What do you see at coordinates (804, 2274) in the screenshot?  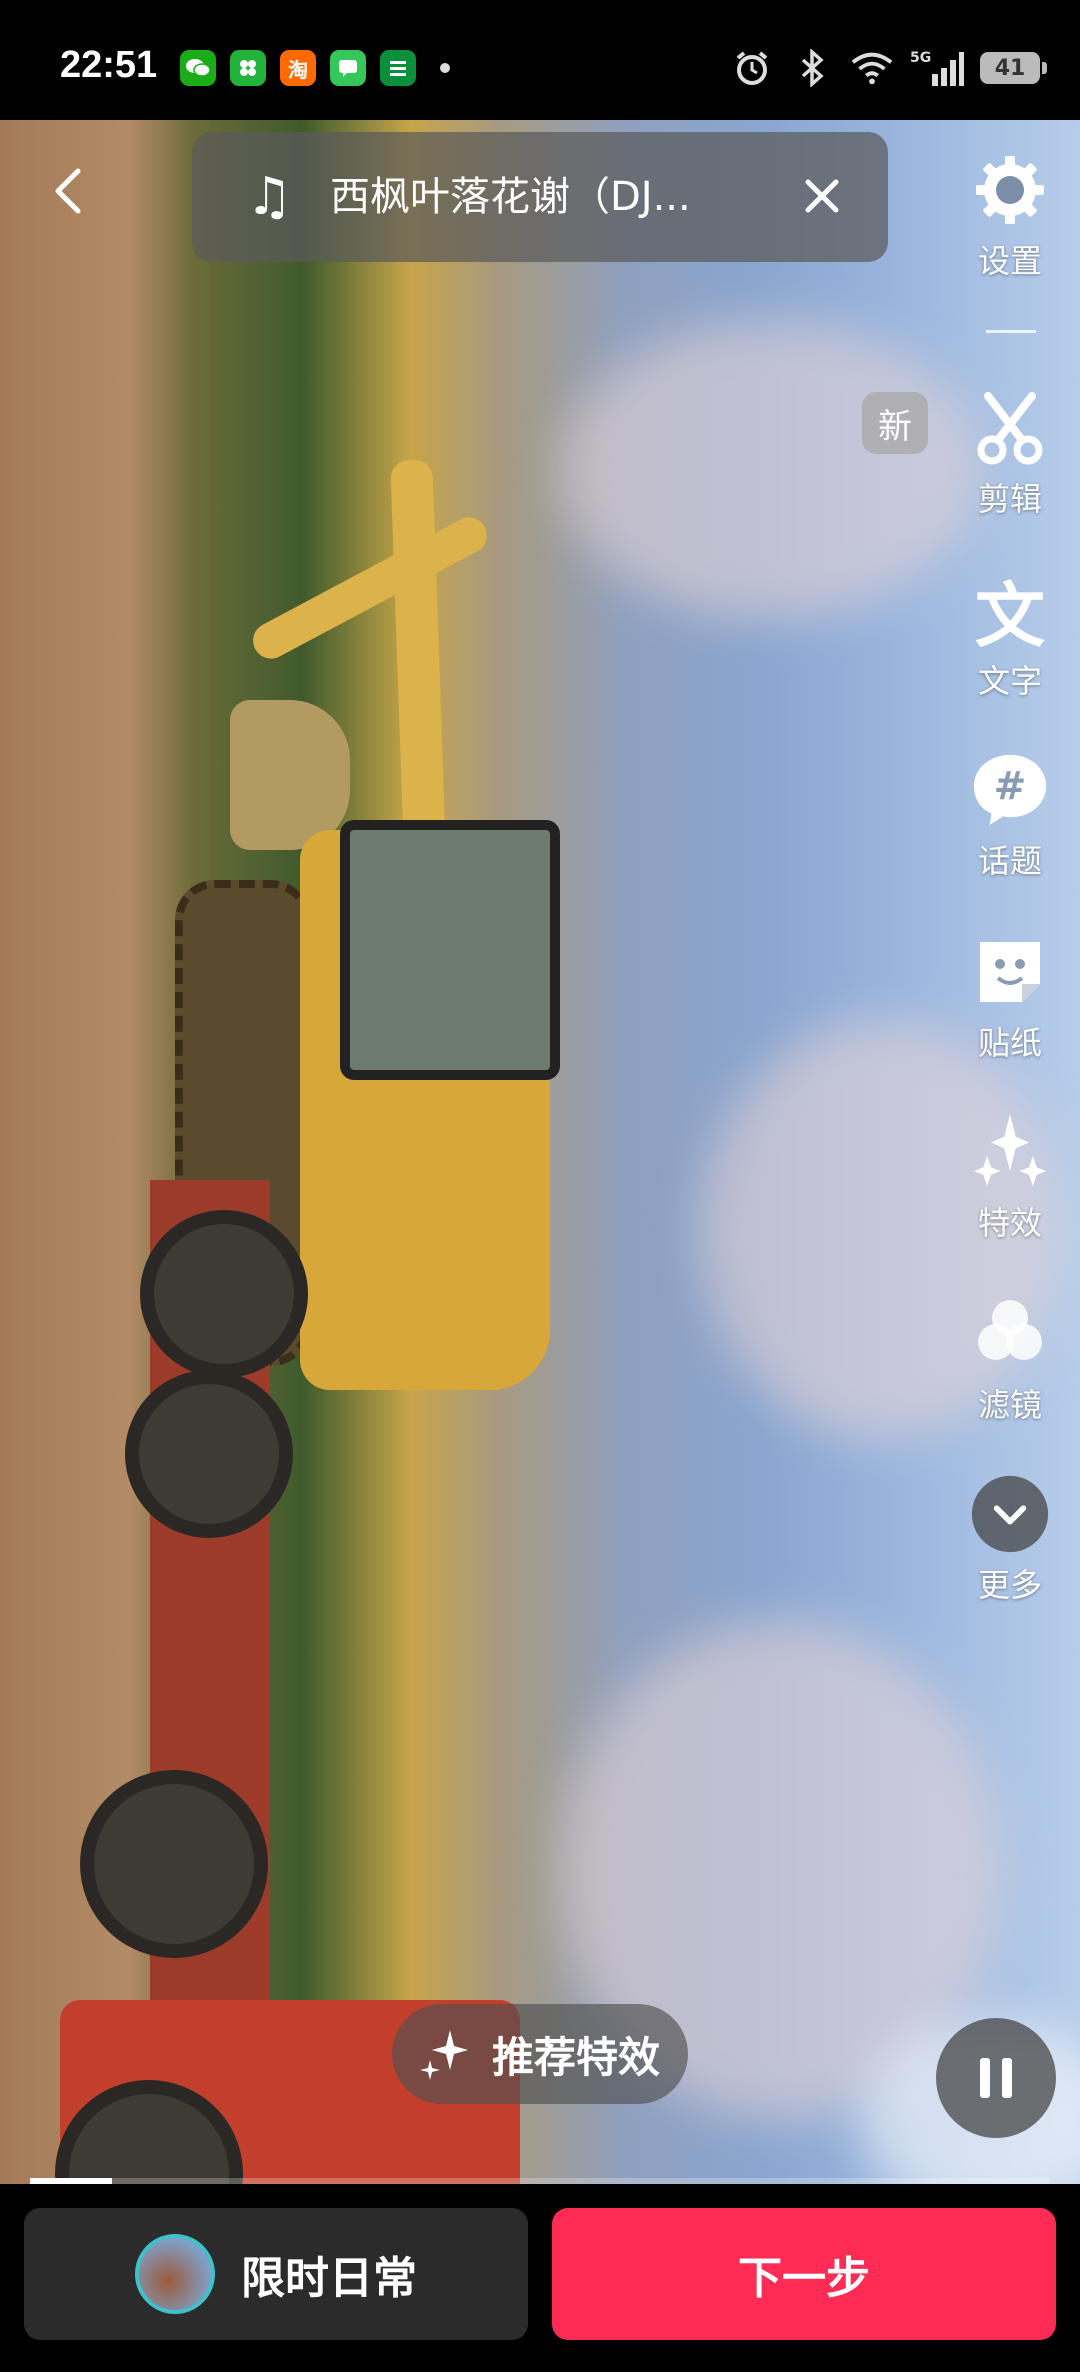 I see `next-step-button: 下一步` at bounding box center [804, 2274].